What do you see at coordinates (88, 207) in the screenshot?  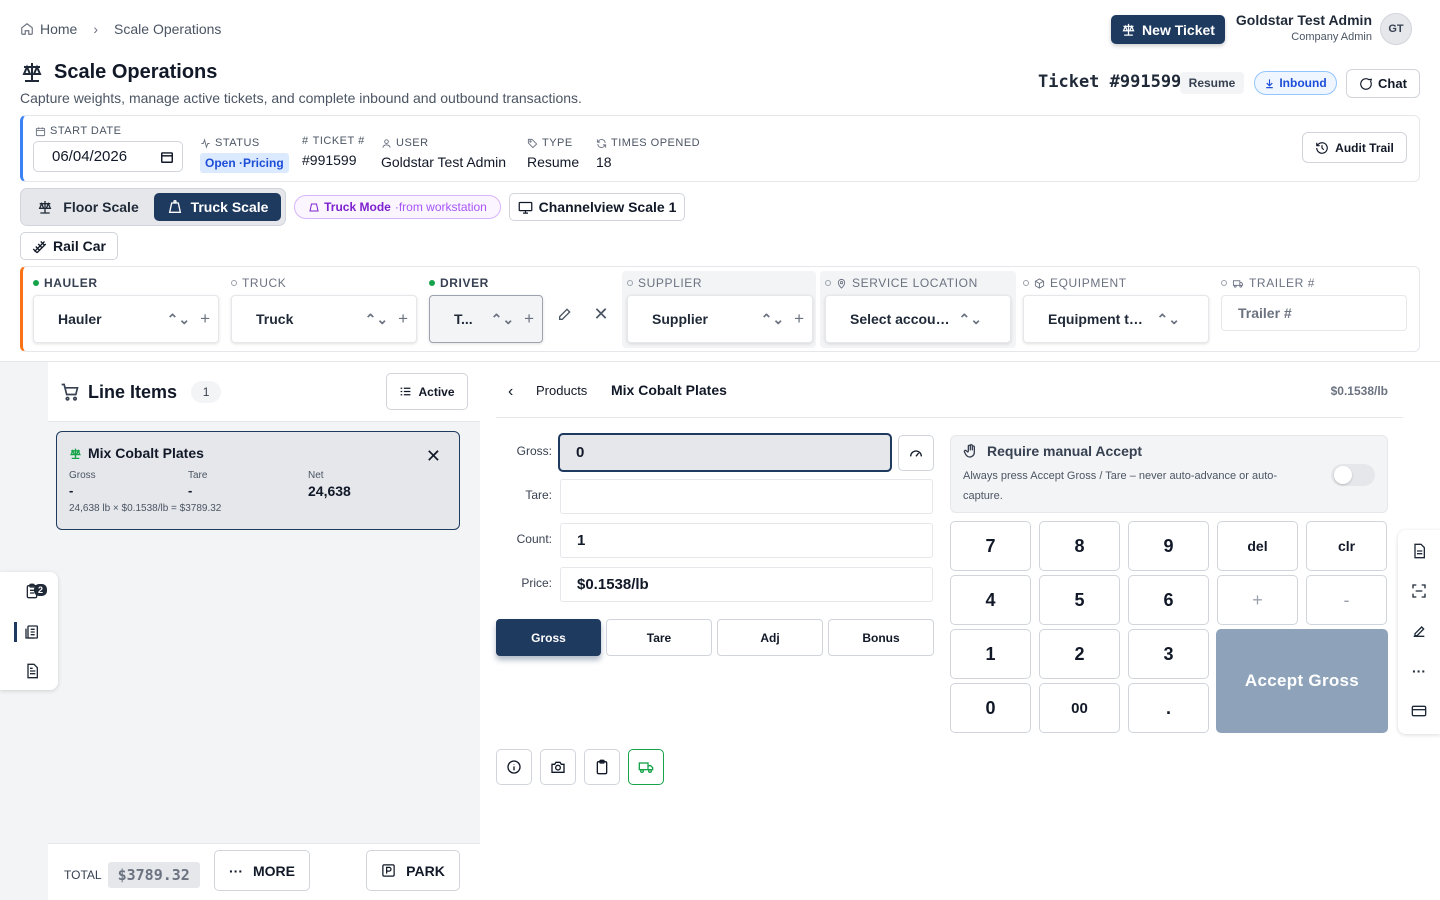 I see `floor-scale-tab: Floor Scale` at bounding box center [88, 207].